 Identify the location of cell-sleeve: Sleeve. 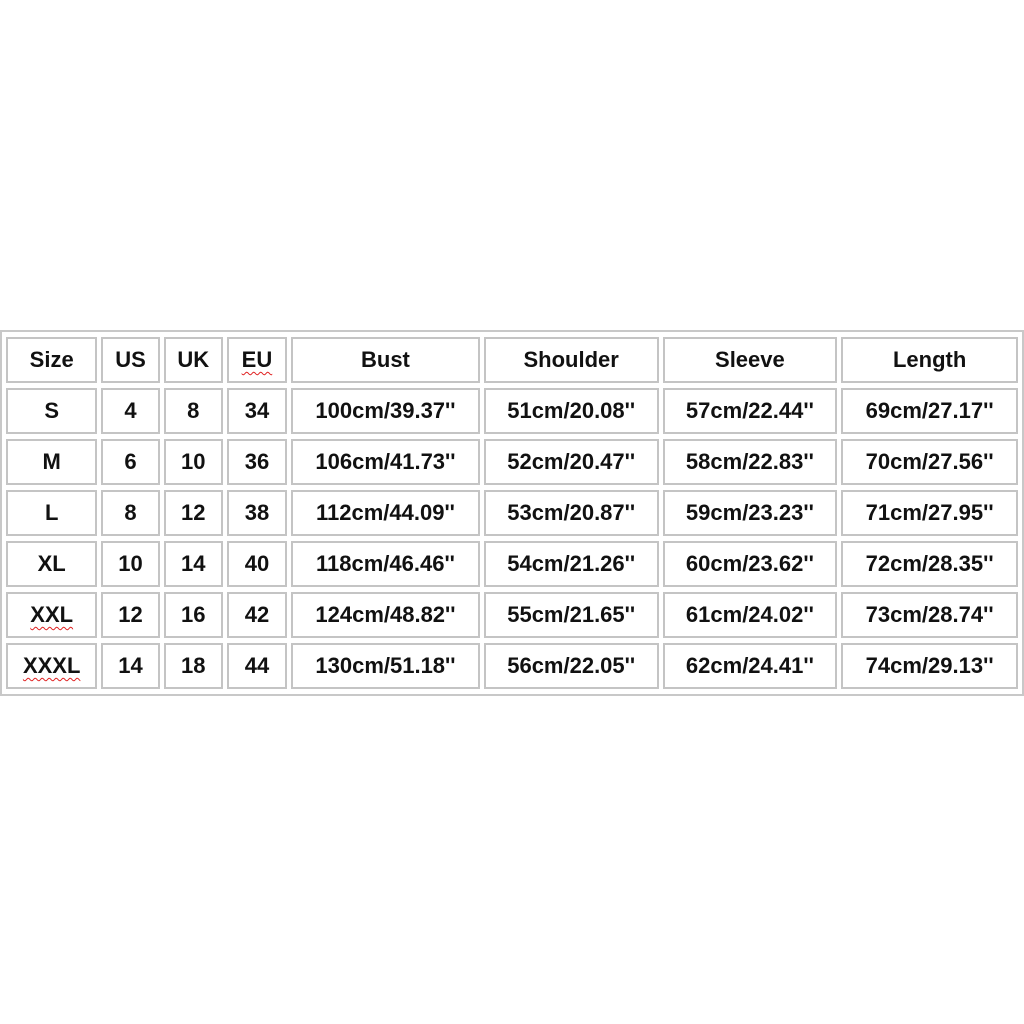
(750, 360).